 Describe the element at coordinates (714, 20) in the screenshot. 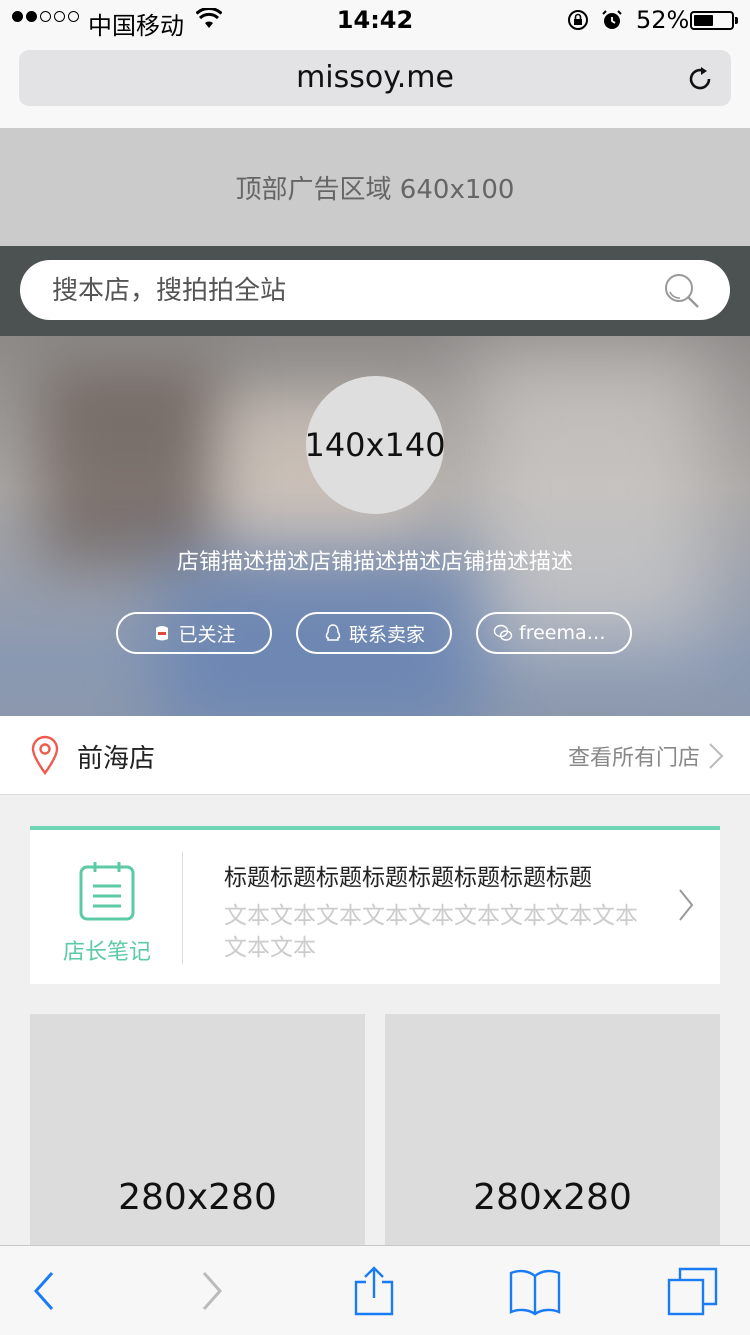

I see `battery-icon` at that location.